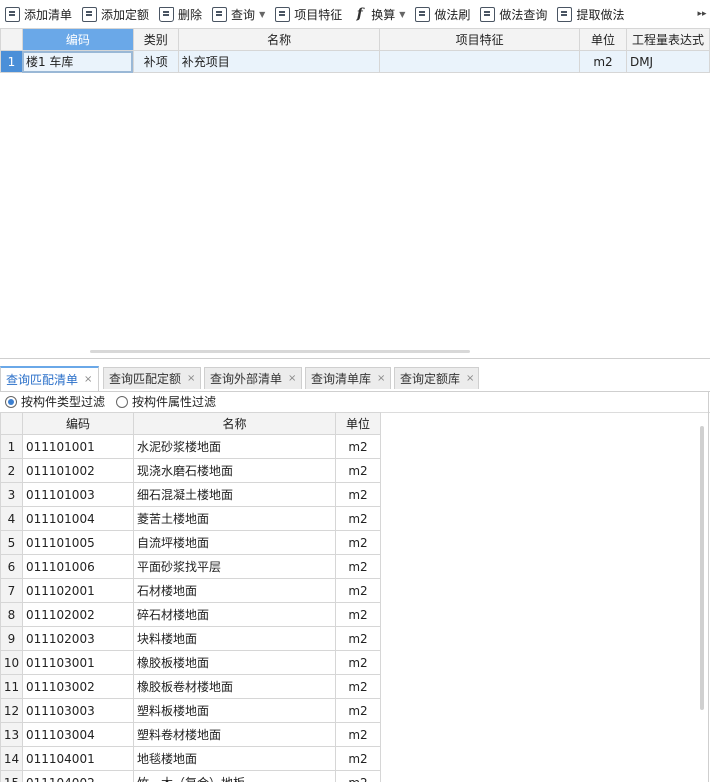 The width and height of the screenshot is (710, 782). Describe the element at coordinates (234, 566) in the screenshot. I see `name-cell: 平面砂浆找平层` at that location.